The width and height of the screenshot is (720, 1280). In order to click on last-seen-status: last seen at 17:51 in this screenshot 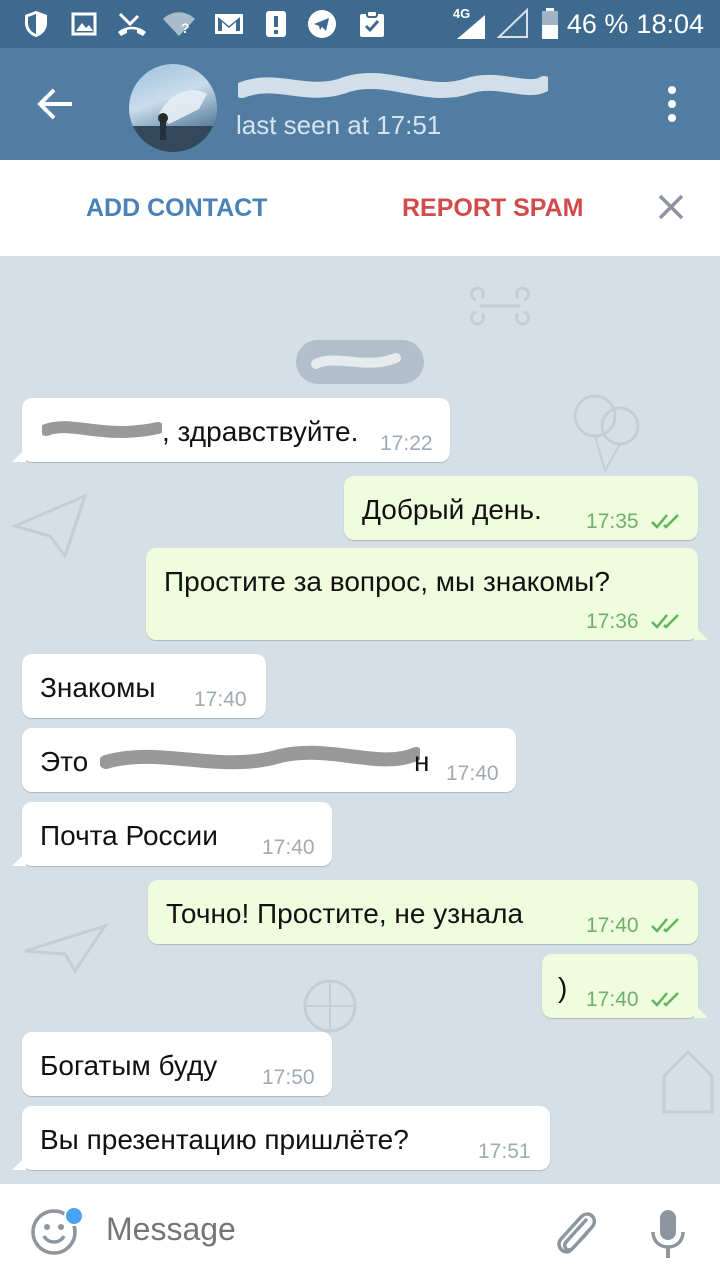, I will do `click(339, 125)`.